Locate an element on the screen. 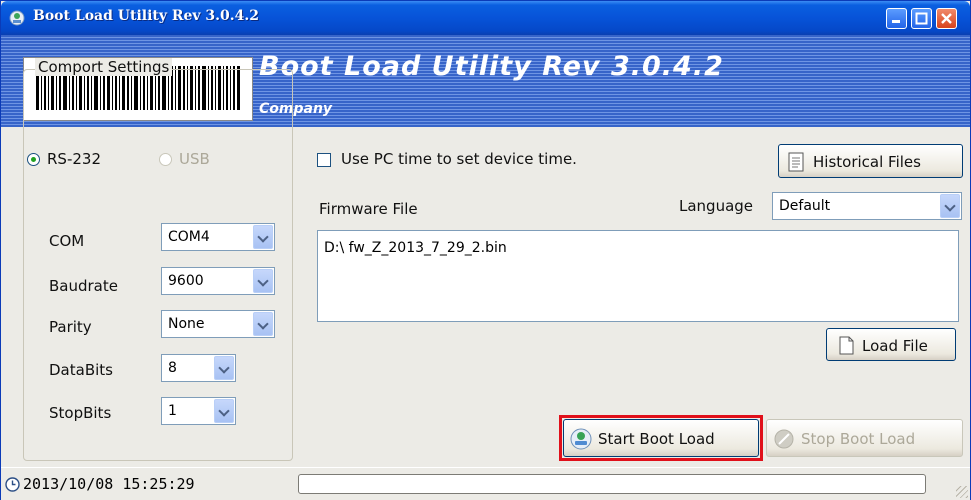 The width and height of the screenshot is (971, 500). start-button-highlight is located at coordinates (661, 438).